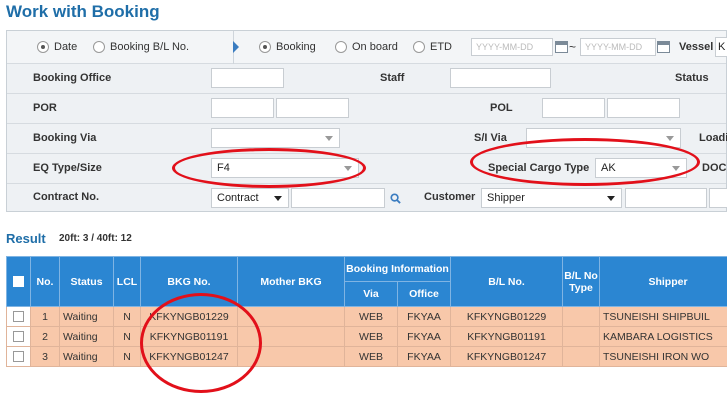 Image resolution: width=727 pixels, height=408 pixels. I want to click on cell-shipper: TSUNEISHI SHIPBUIL, so click(663, 316).